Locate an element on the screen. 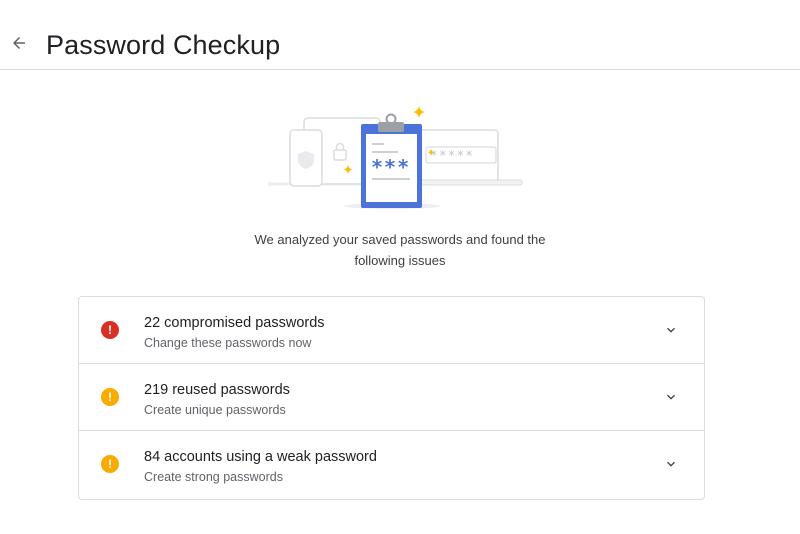  laptop-base is located at coordinates (466, 182).